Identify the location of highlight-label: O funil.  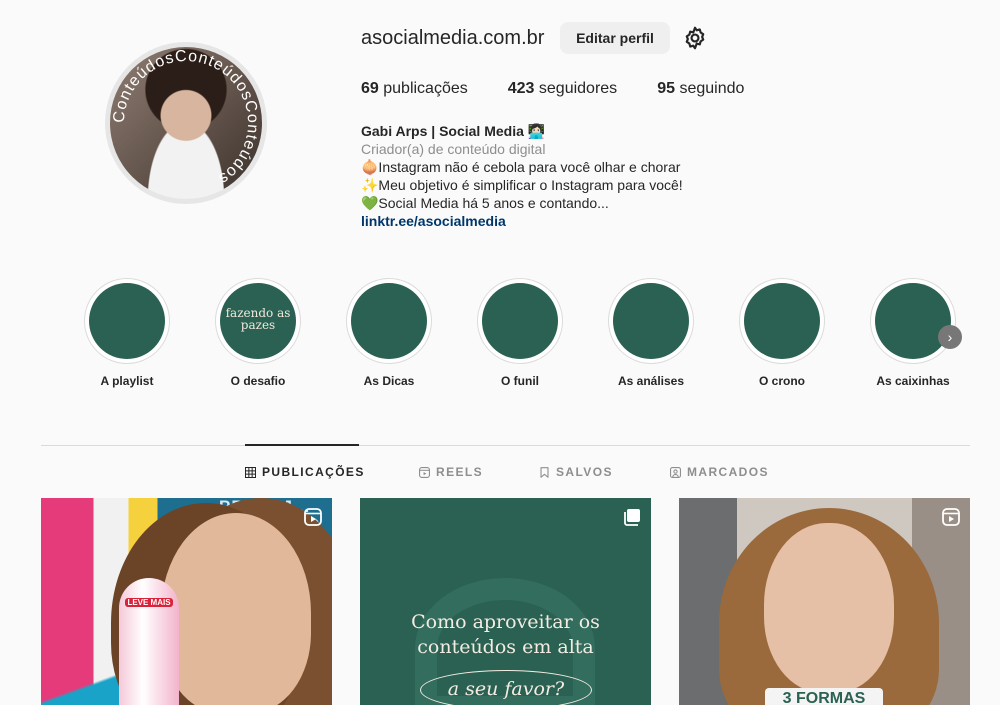
(520, 381).